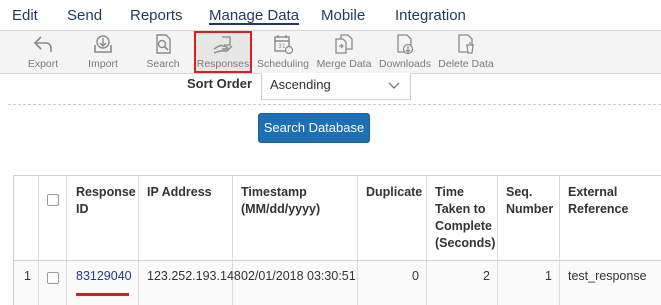 The image size is (661, 305). Describe the element at coordinates (296, 201) in the screenshot. I see `header-timestamp: Timestamp (MM/dd/yyyy)` at that location.